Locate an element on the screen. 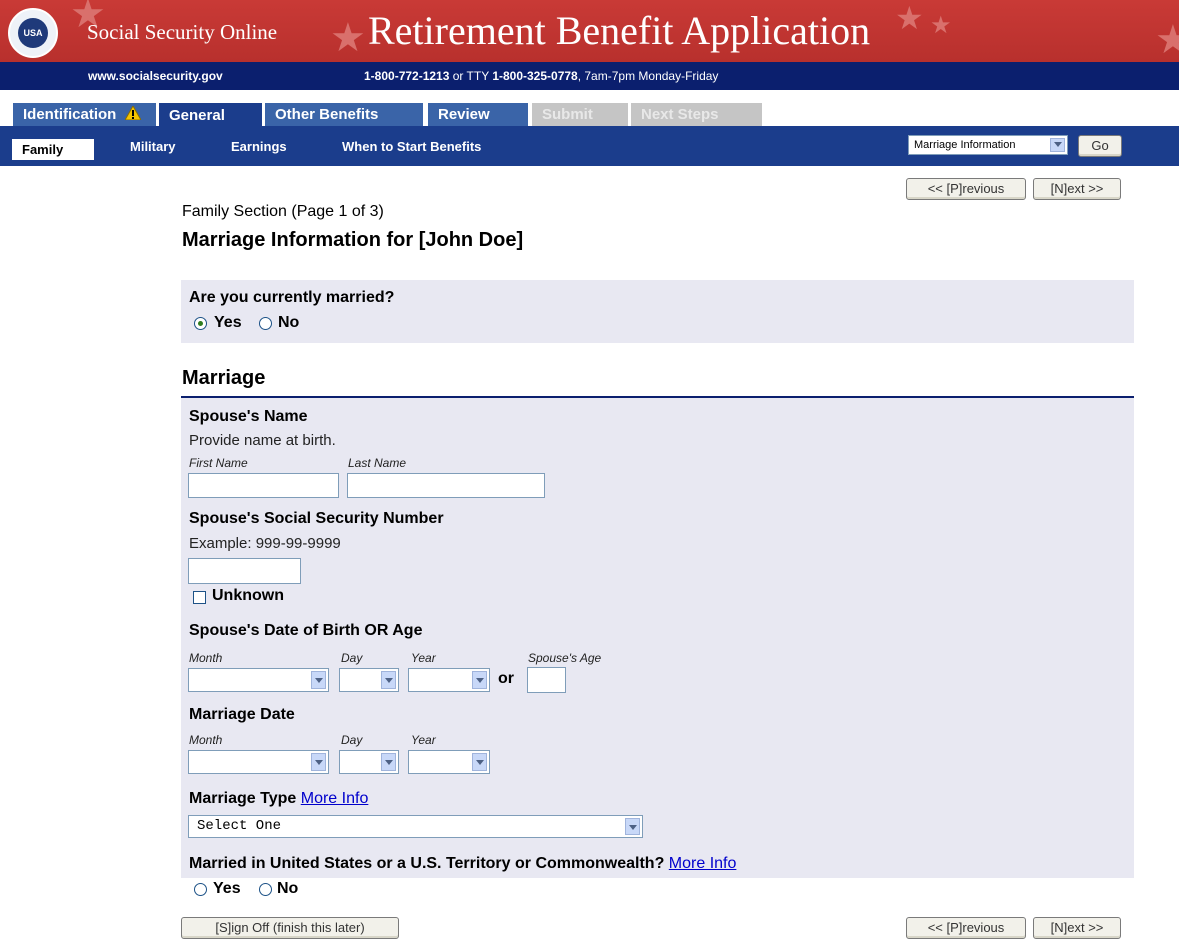 The height and width of the screenshot is (940, 1179). tab-submit: Submit is located at coordinates (580, 114).